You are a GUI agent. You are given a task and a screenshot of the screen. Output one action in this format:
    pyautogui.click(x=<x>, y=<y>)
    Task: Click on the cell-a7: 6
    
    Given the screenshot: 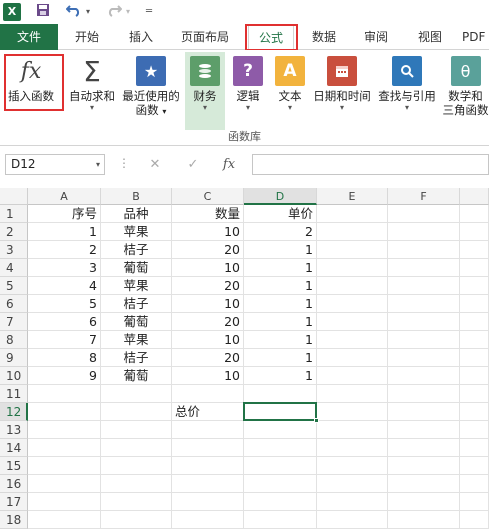 What is the action you would take?
    pyautogui.click(x=64, y=322)
    